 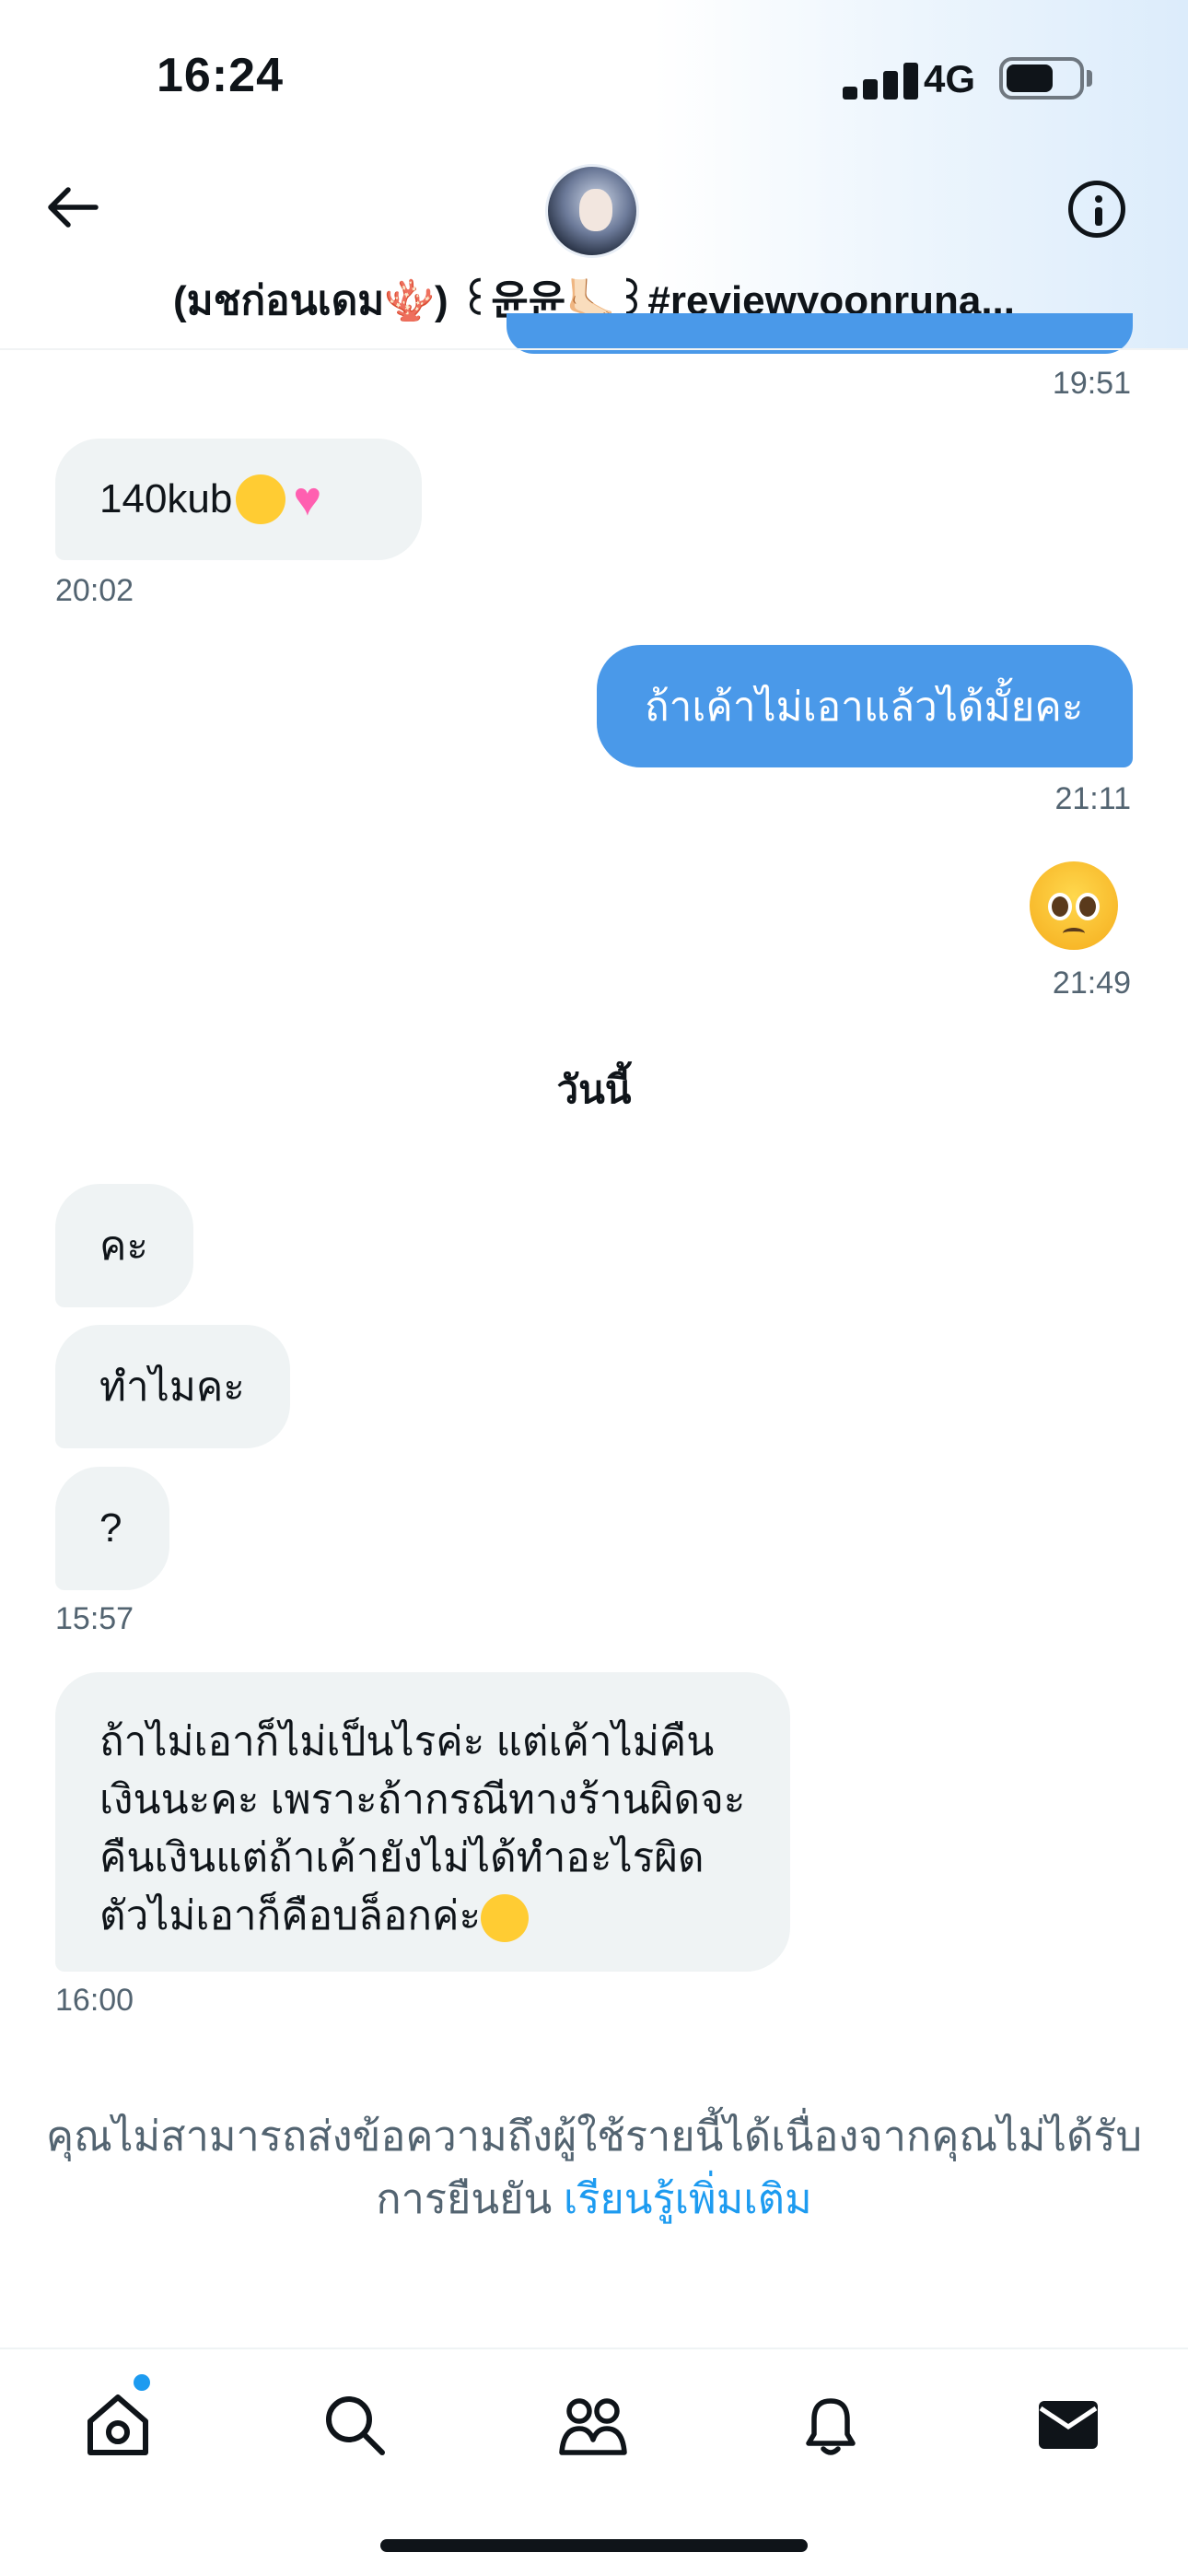 I want to click on back-button, so click(x=72, y=207).